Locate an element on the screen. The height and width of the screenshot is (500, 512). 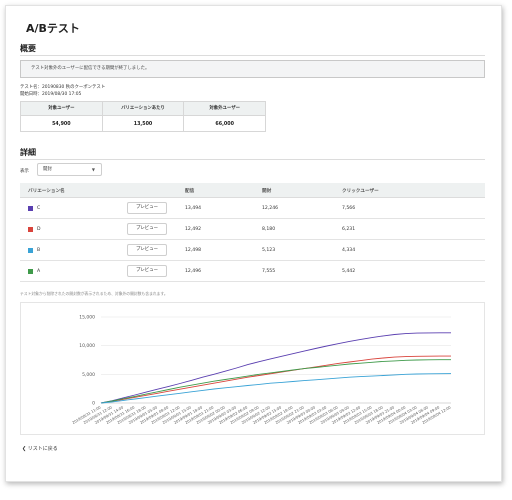
test-name: テスト名：20190830 秋のクーポンテスト is located at coordinates (63, 87).